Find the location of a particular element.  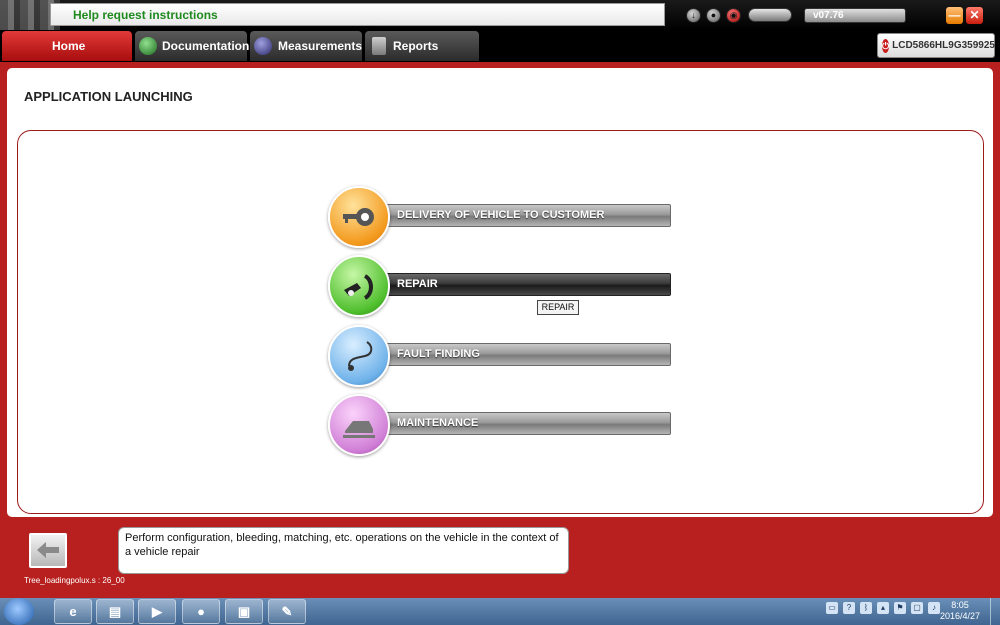

arrow-left-icon is located at coordinates (48, 550).